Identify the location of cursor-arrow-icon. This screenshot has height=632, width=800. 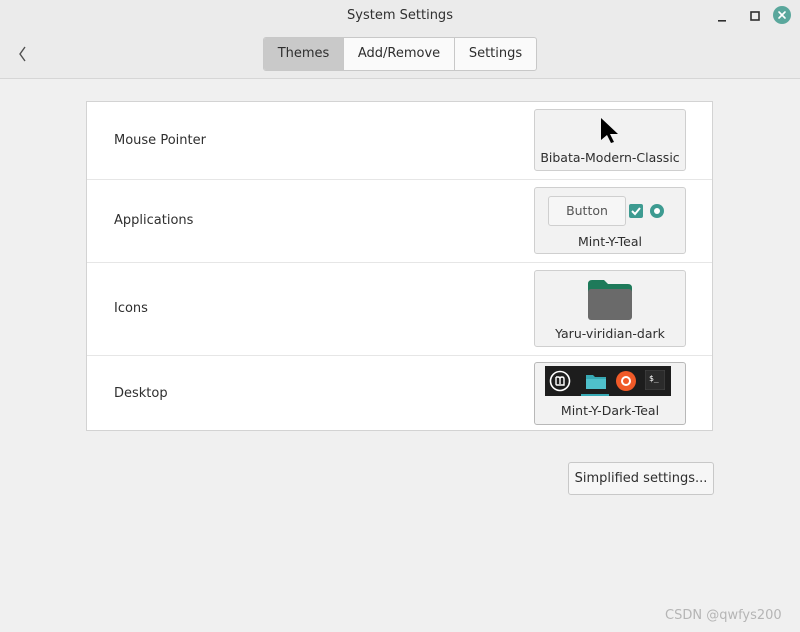
(609, 130).